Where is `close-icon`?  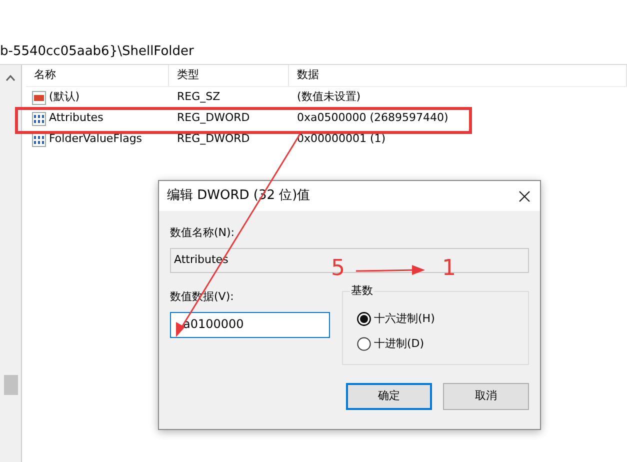 close-icon is located at coordinates (524, 196).